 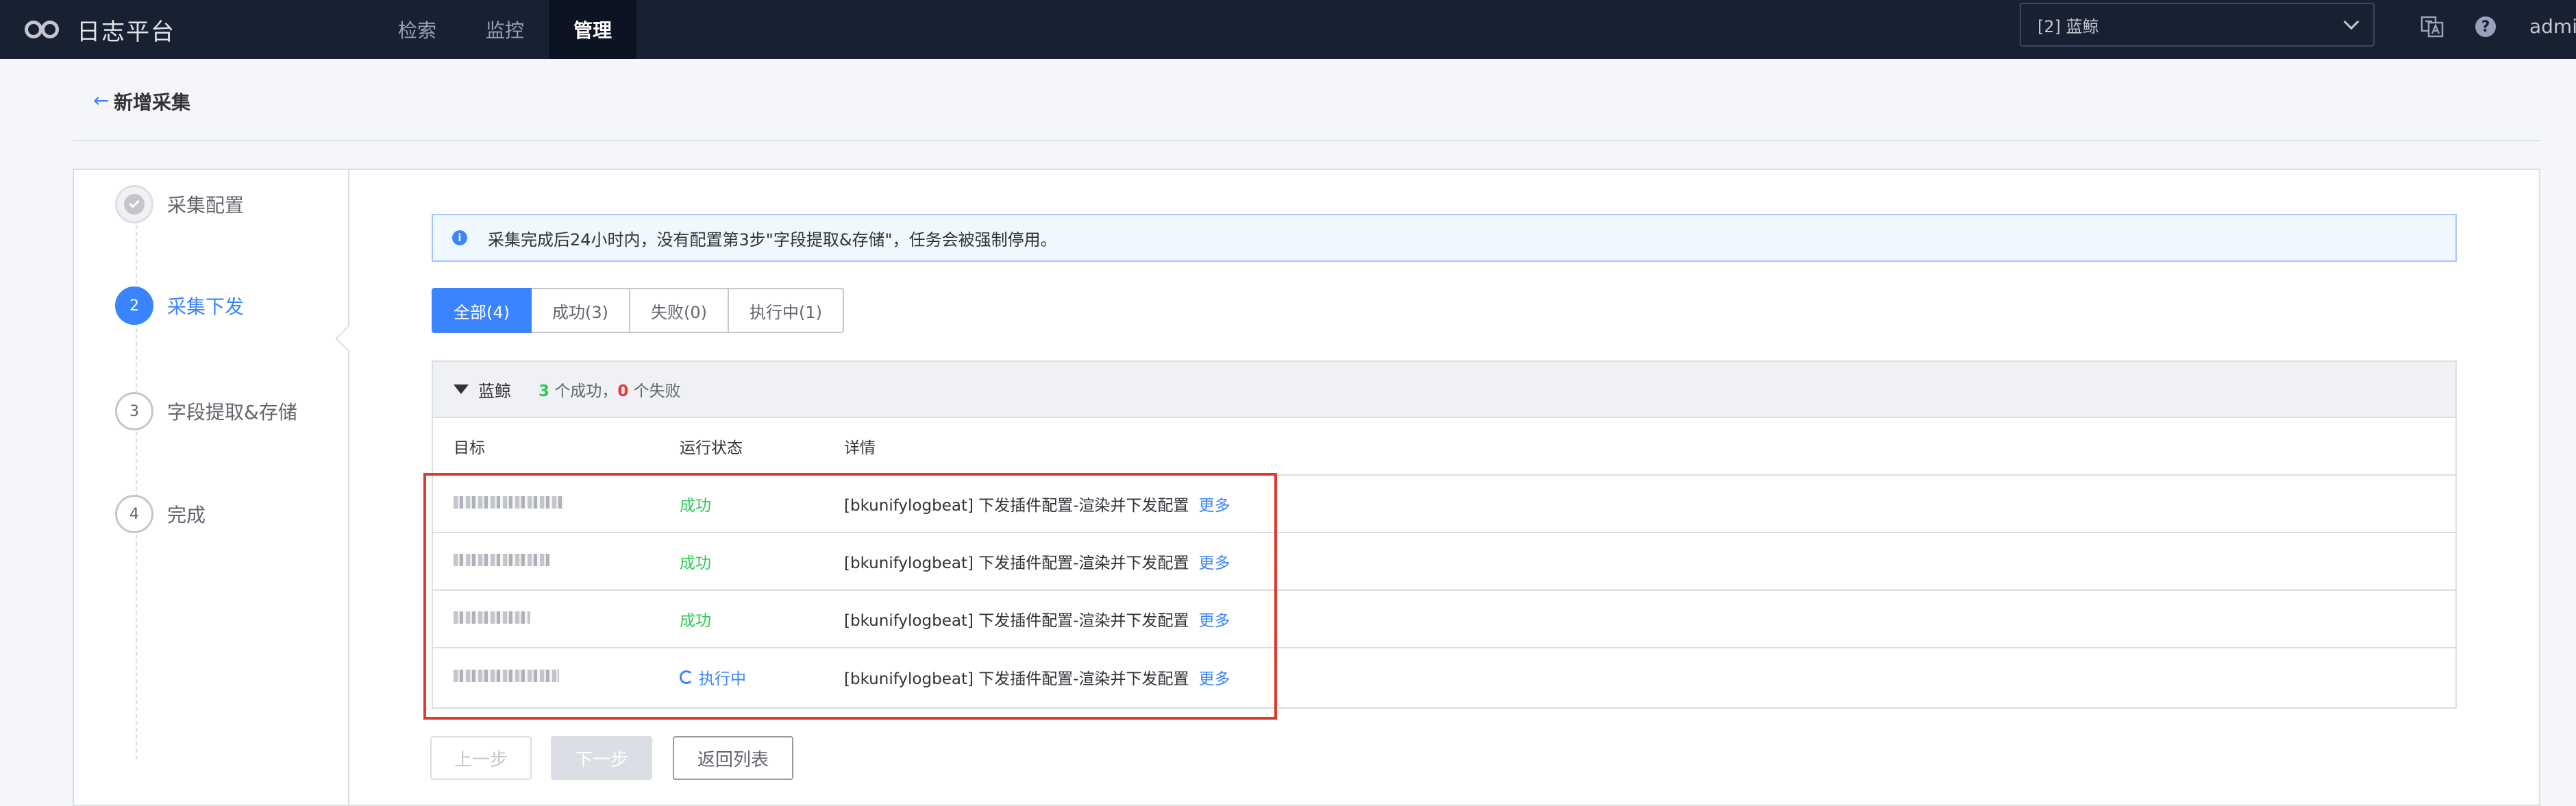 I want to click on user-menu: admin, so click(x=2552, y=26).